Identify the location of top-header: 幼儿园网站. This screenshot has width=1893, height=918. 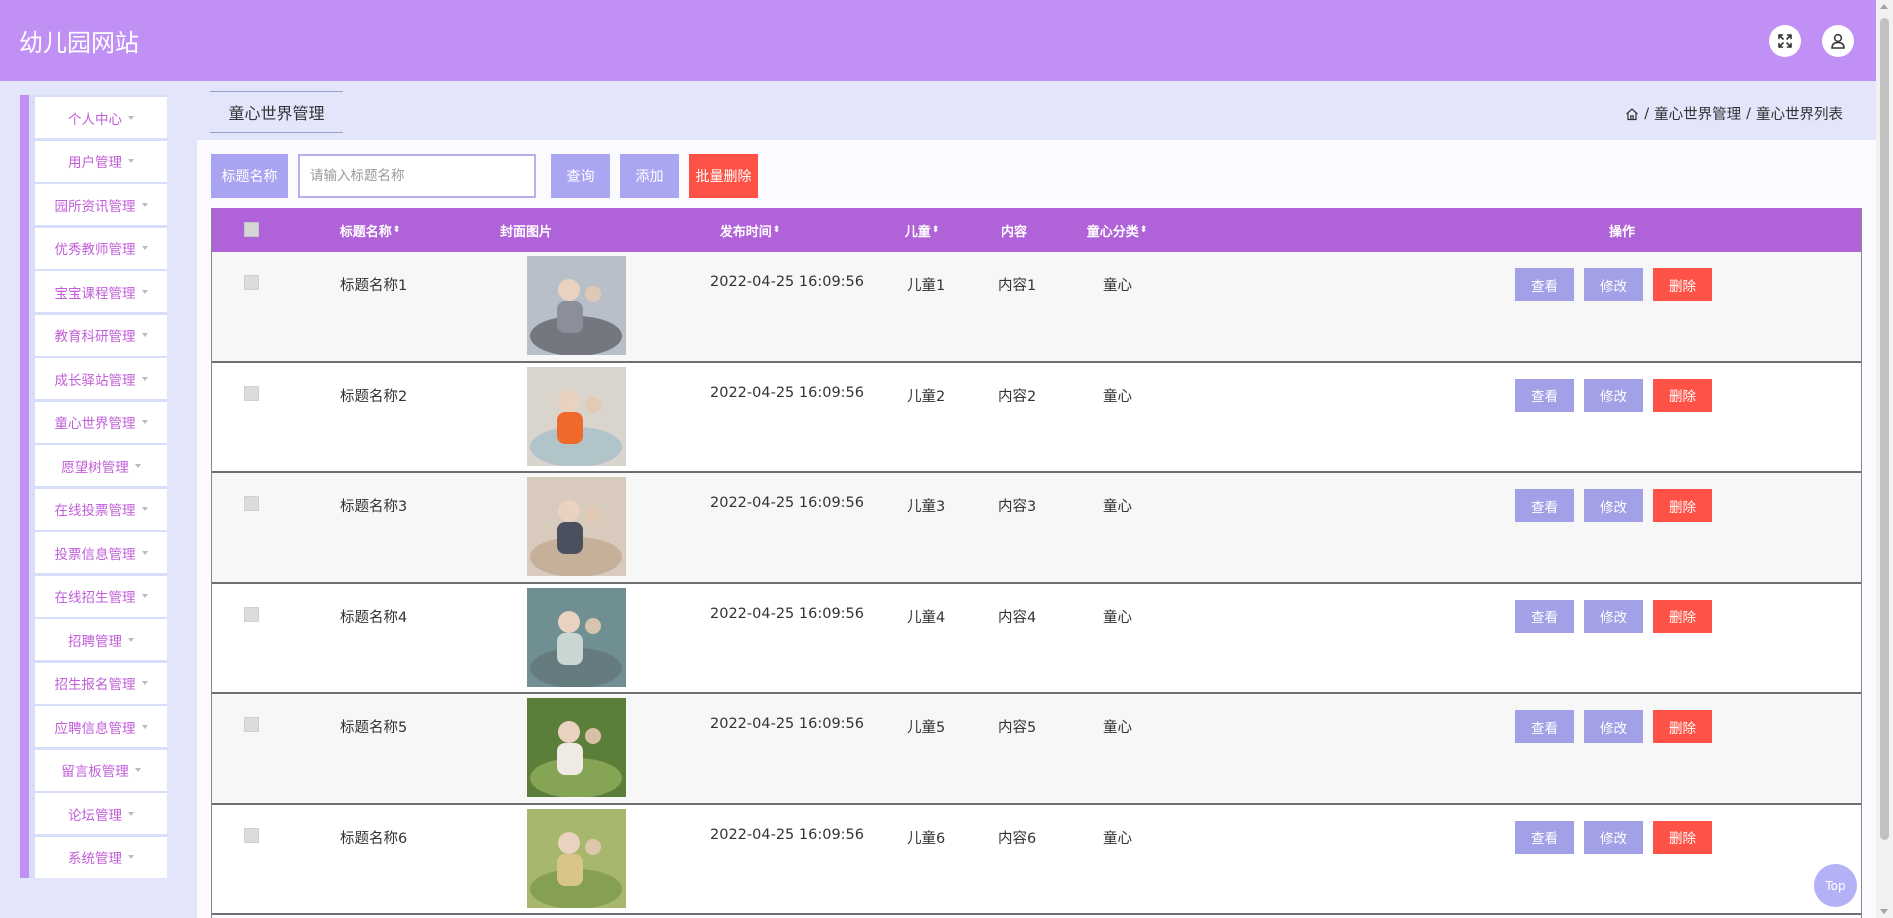
(938, 40).